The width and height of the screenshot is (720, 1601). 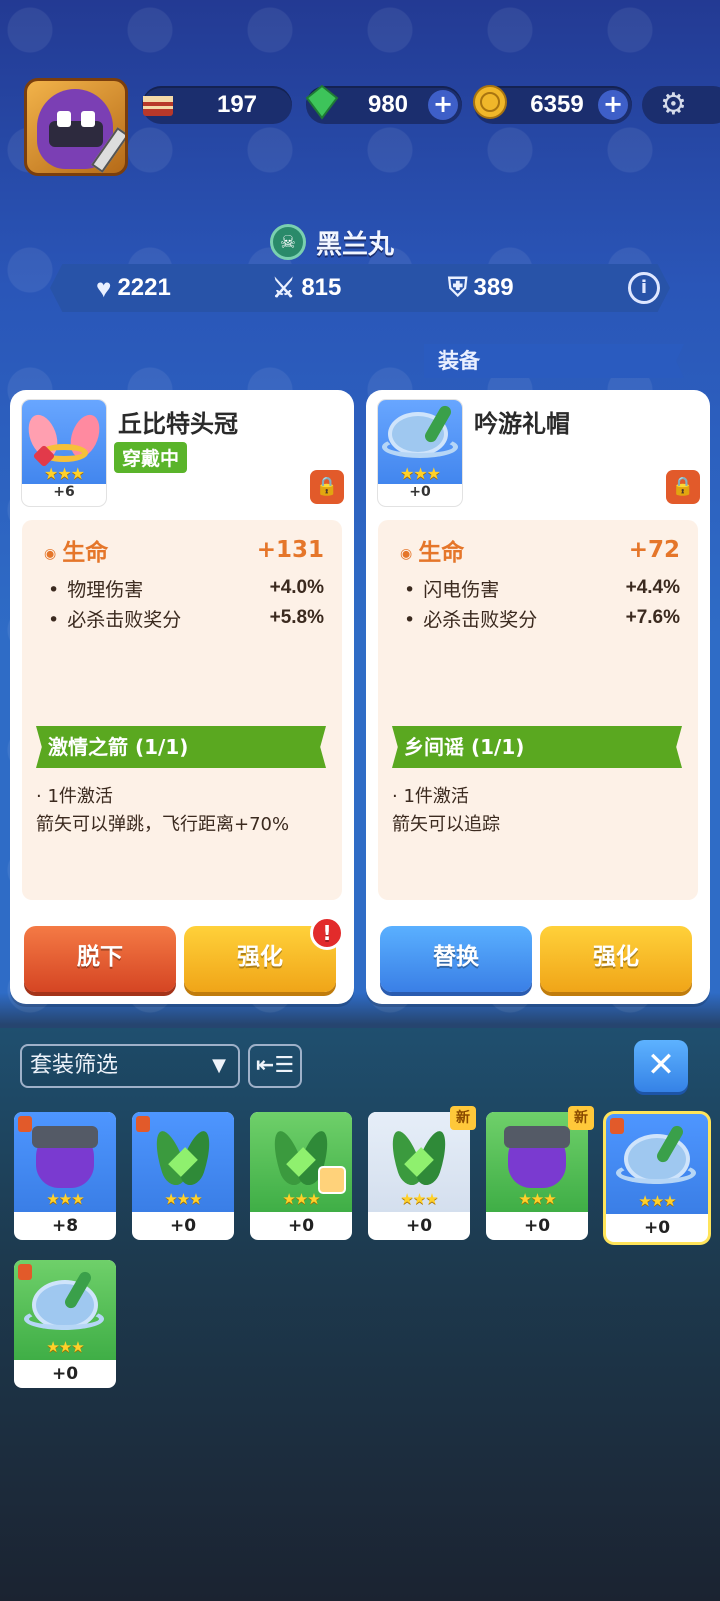 I want to click on sub-attr-label: 必杀击败奖分, so click(x=114, y=618).